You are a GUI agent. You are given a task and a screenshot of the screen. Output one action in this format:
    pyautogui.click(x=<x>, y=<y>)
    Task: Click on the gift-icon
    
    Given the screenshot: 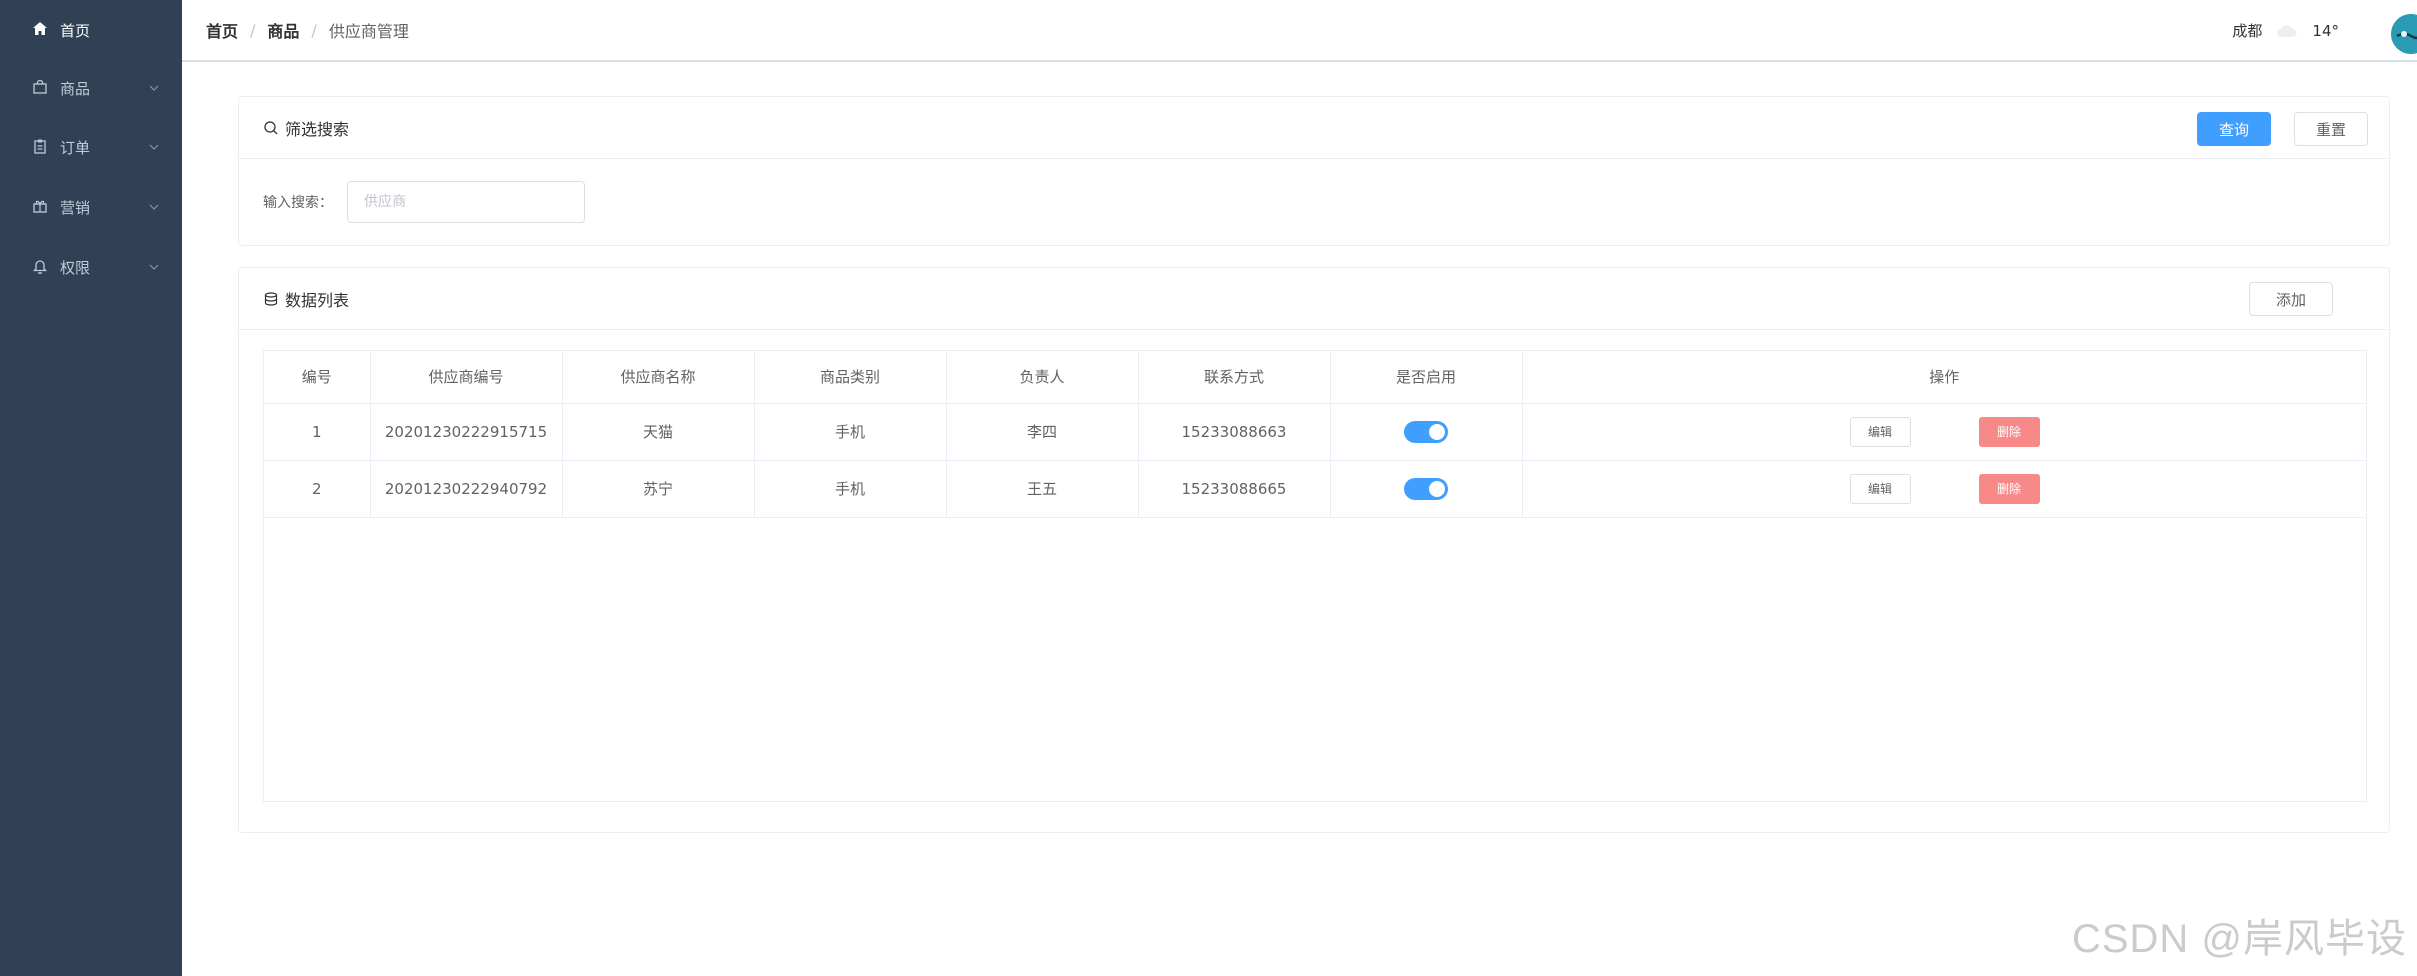 What is the action you would take?
    pyautogui.click(x=41, y=207)
    